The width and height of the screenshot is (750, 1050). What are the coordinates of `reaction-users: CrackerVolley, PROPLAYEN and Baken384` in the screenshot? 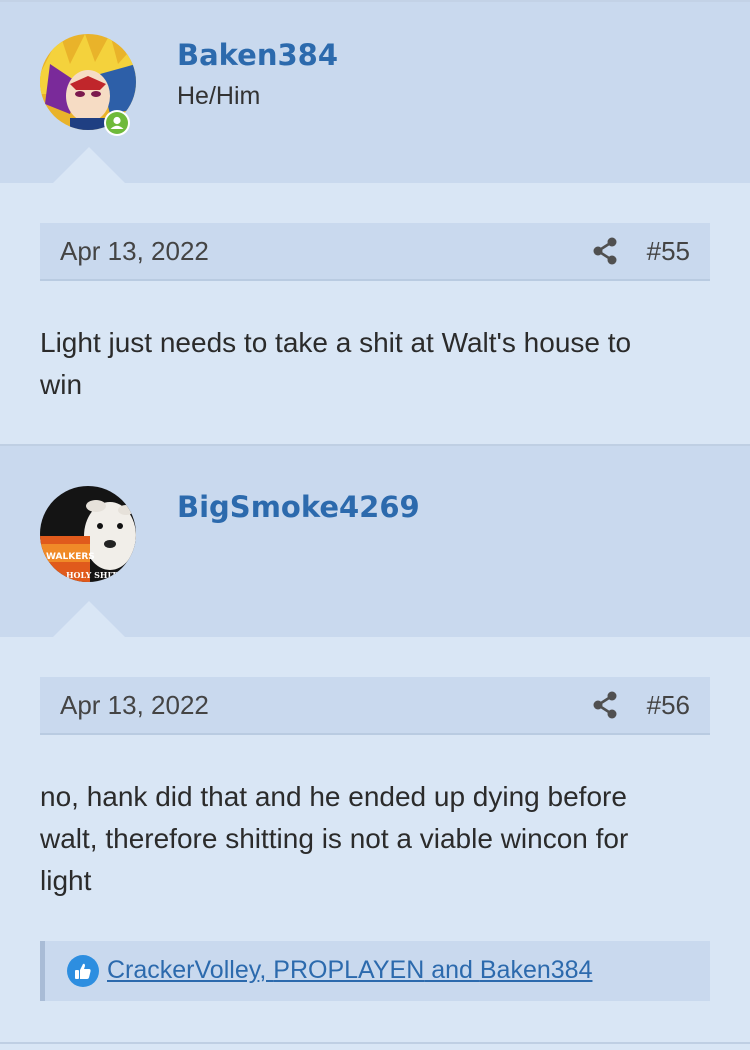 It's located at (349, 970).